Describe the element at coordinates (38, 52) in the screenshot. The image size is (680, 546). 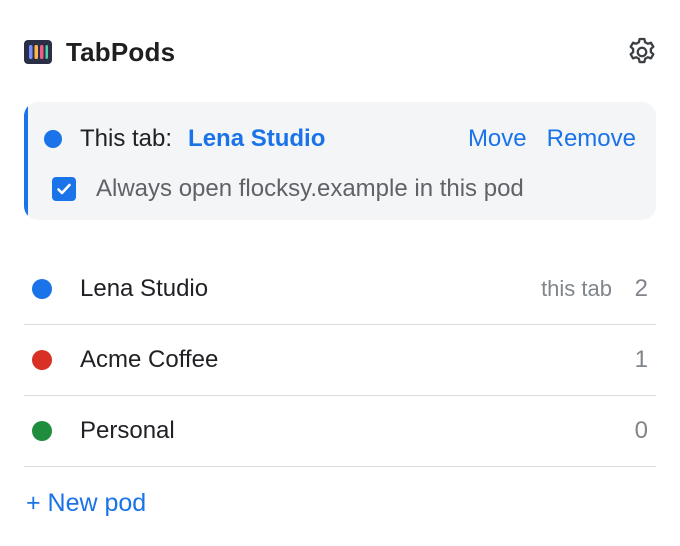
I see `bars-logo-icon` at that location.